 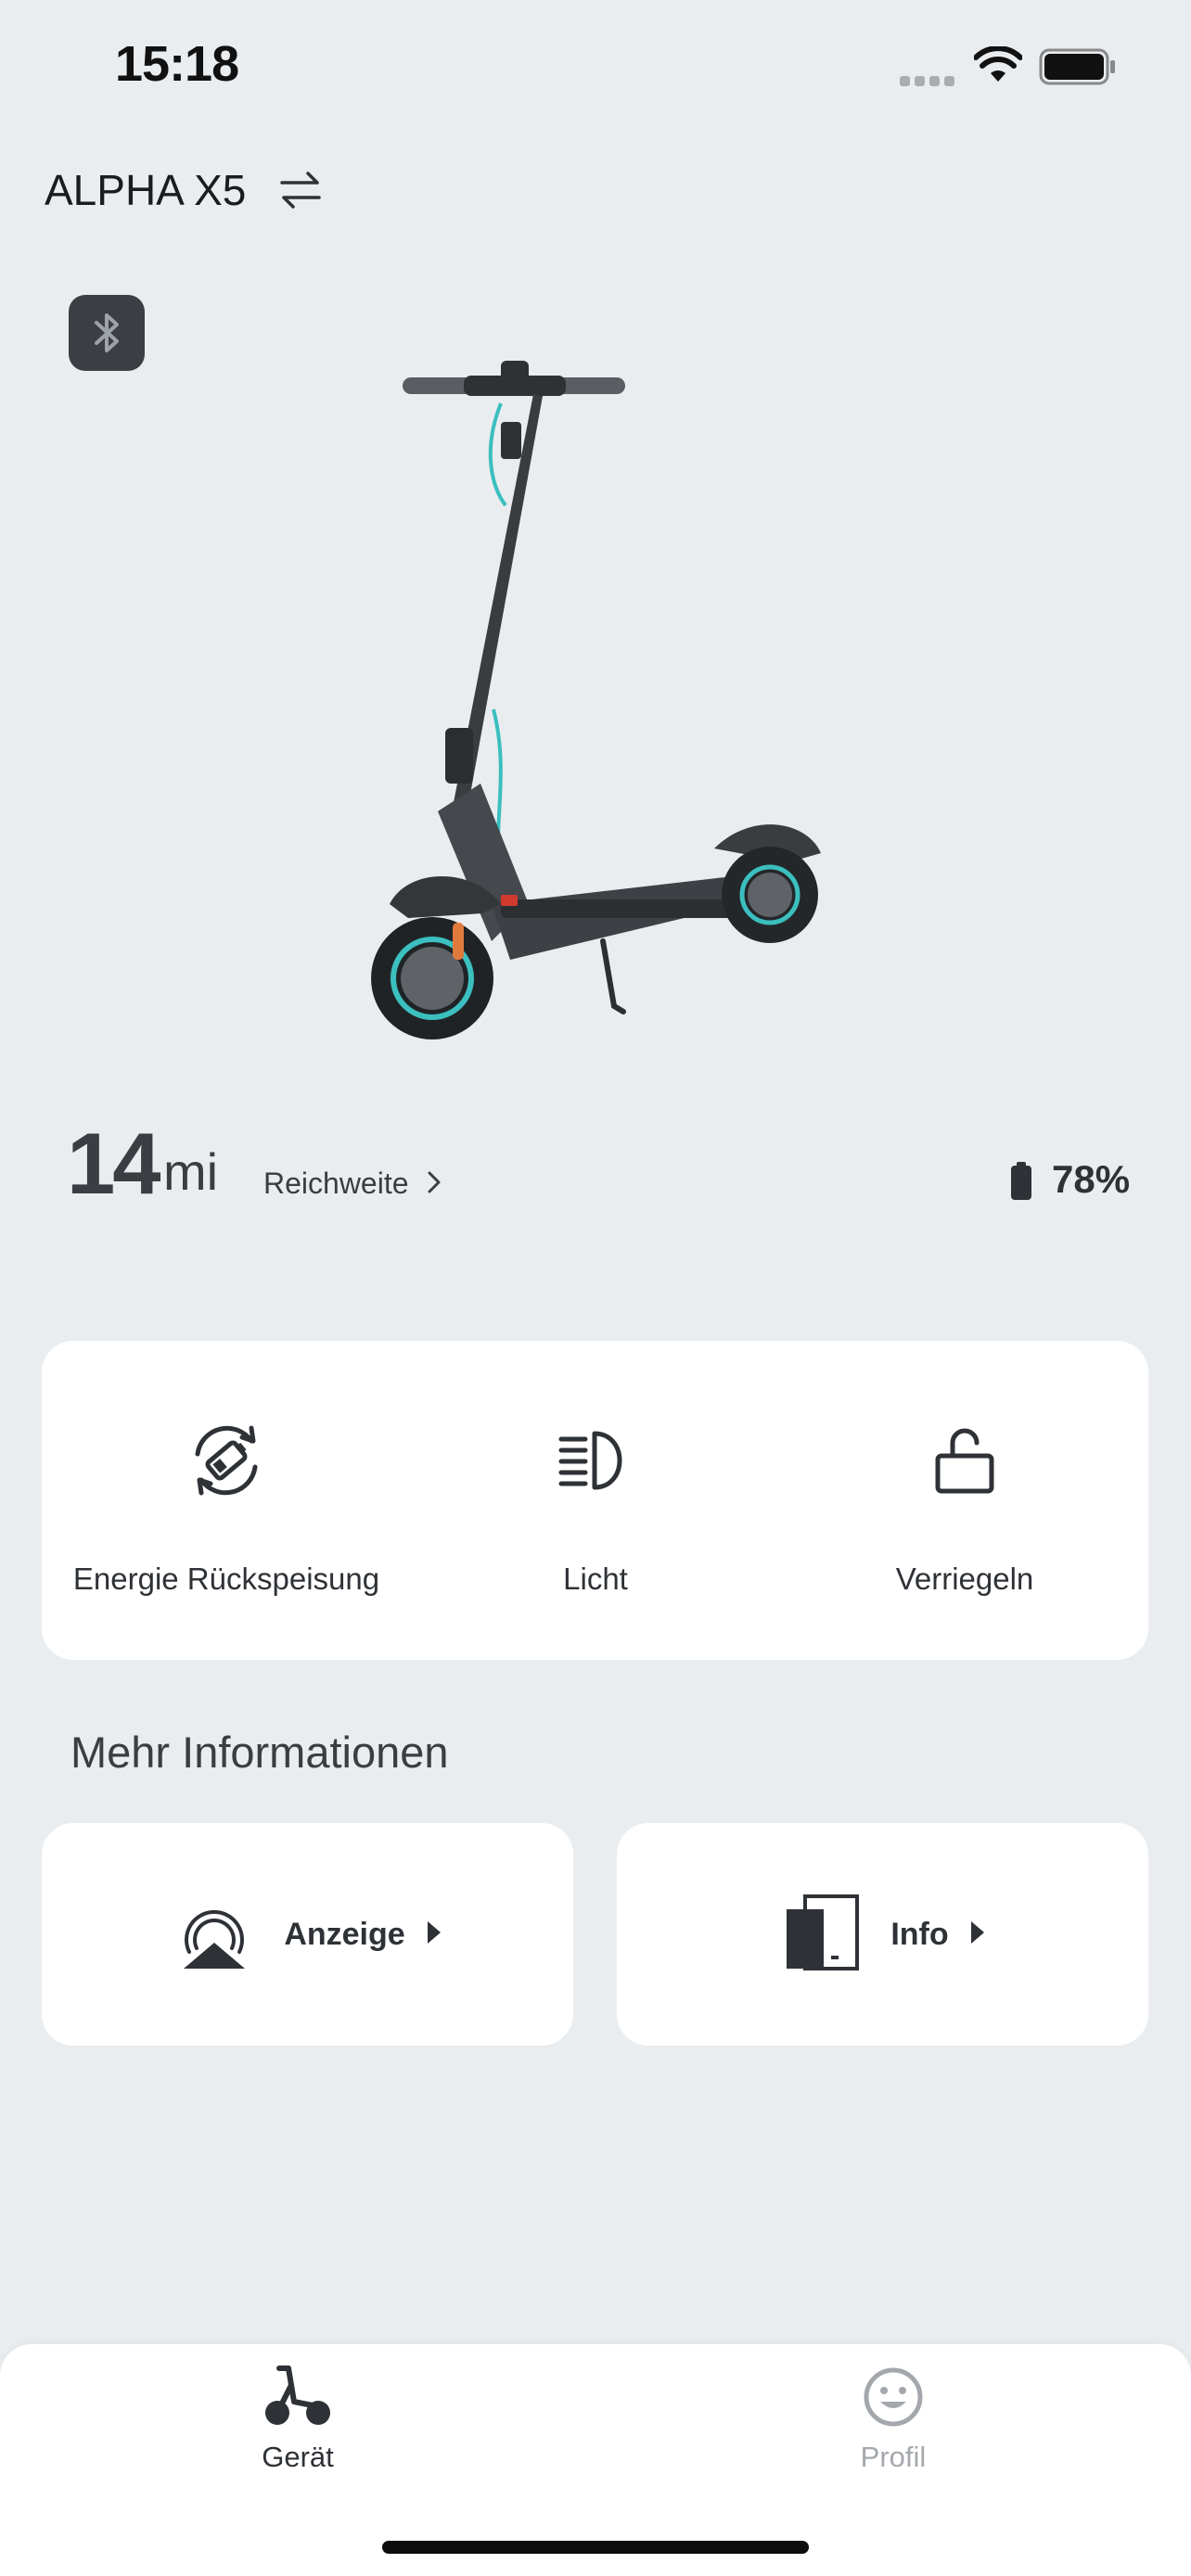 I want to click on device-name: ALPHA X5, so click(x=145, y=190).